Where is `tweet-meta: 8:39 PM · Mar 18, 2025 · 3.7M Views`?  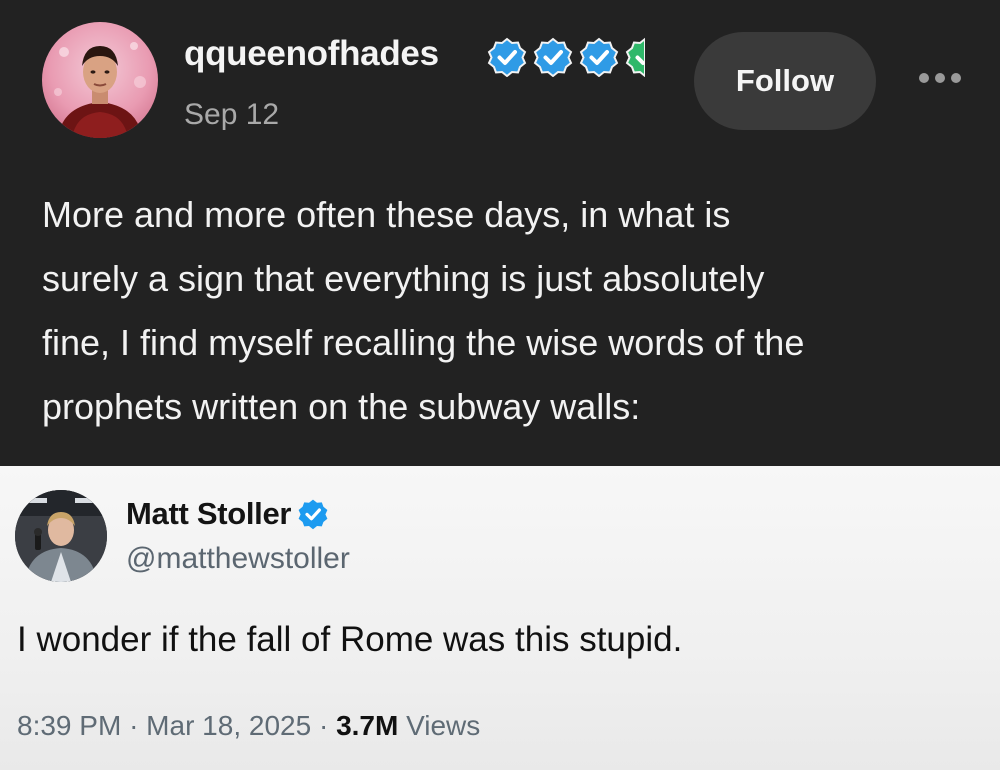 tweet-meta: 8:39 PM · Mar 18, 2025 · 3.7M Views is located at coordinates (248, 726).